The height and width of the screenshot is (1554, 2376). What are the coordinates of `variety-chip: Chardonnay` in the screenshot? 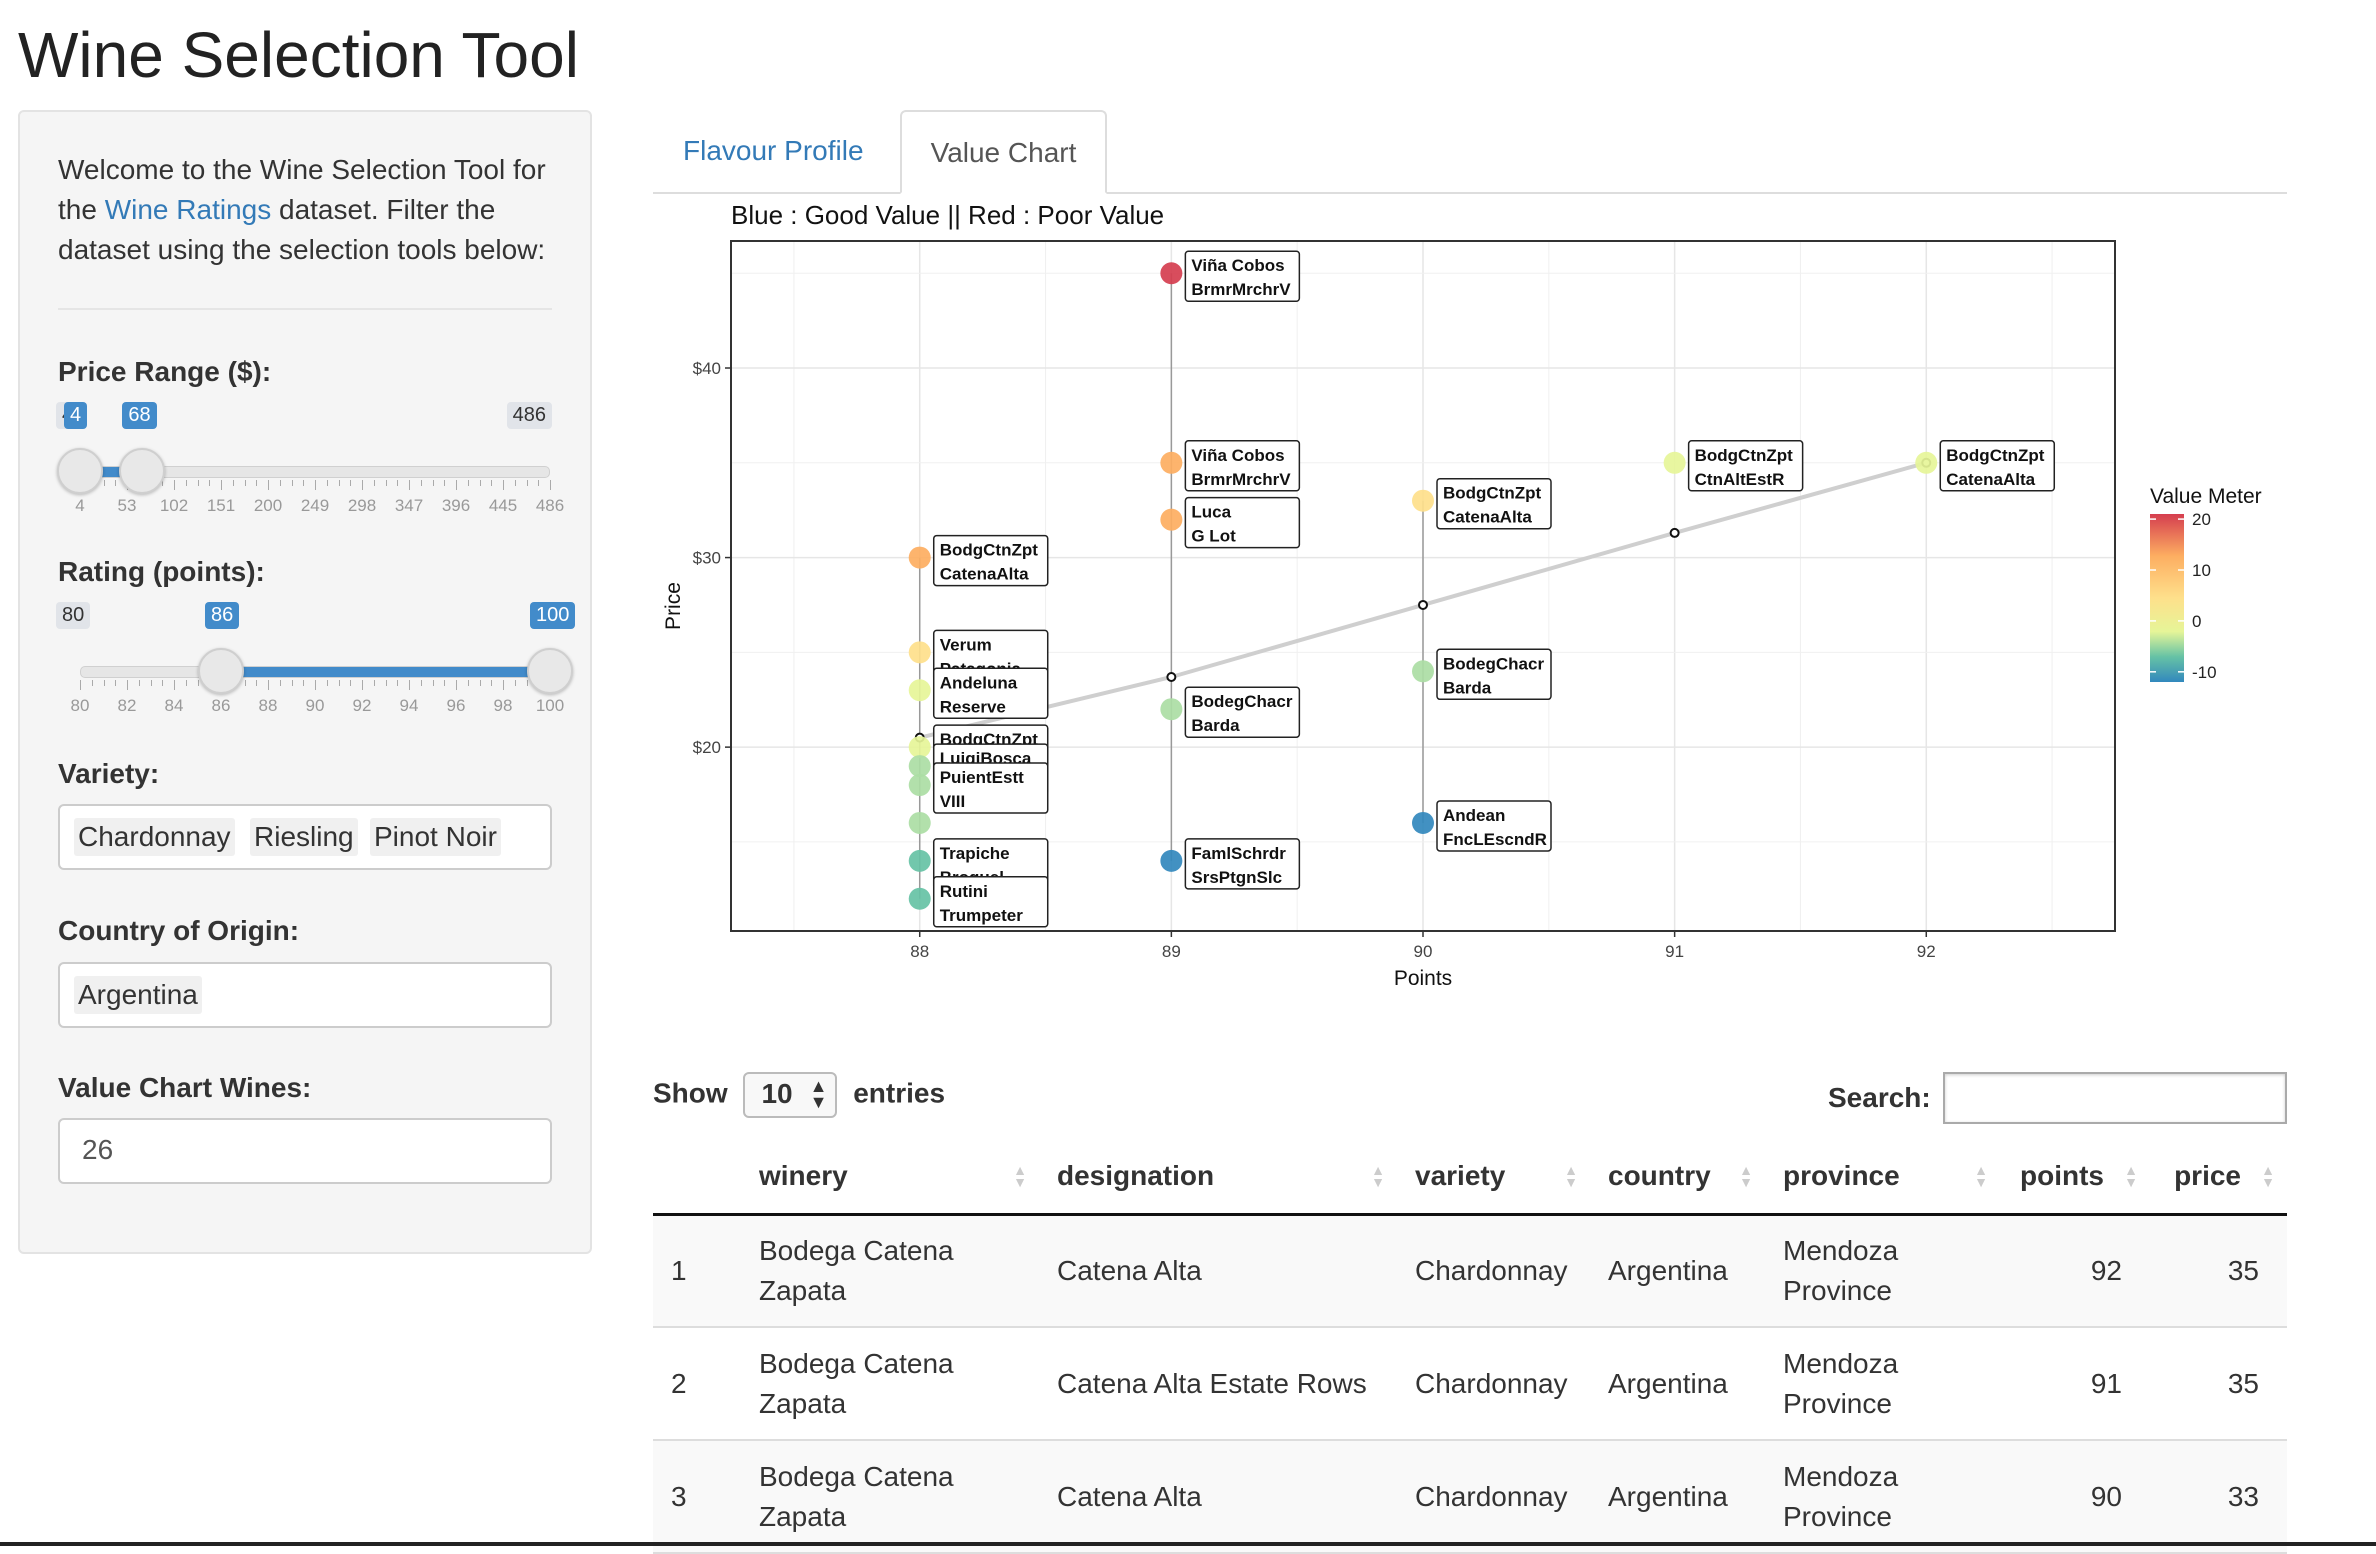 It's located at (154, 837).